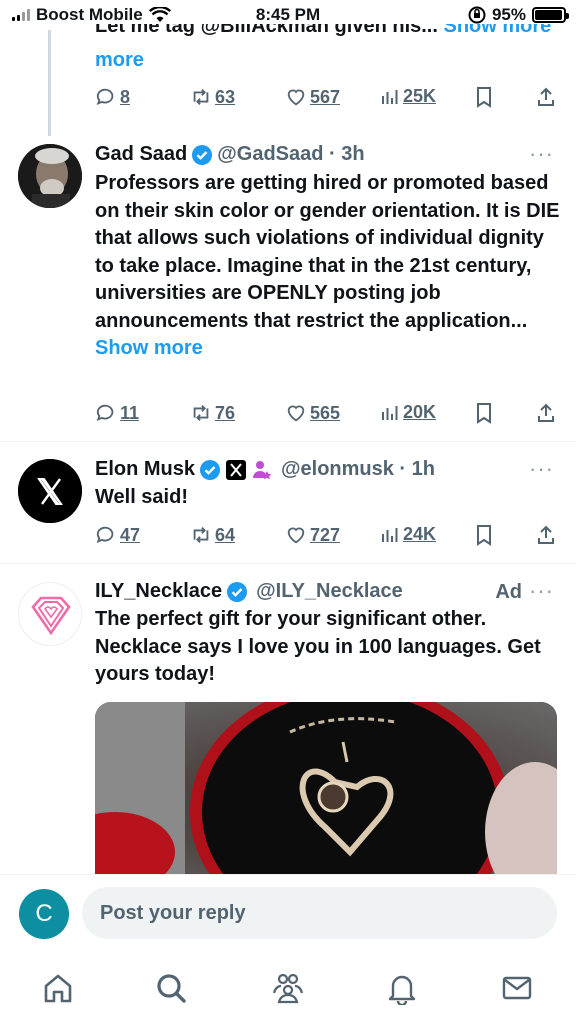  Describe the element at coordinates (477, 15) in the screenshot. I see `orientation-lock-icon` at that location.